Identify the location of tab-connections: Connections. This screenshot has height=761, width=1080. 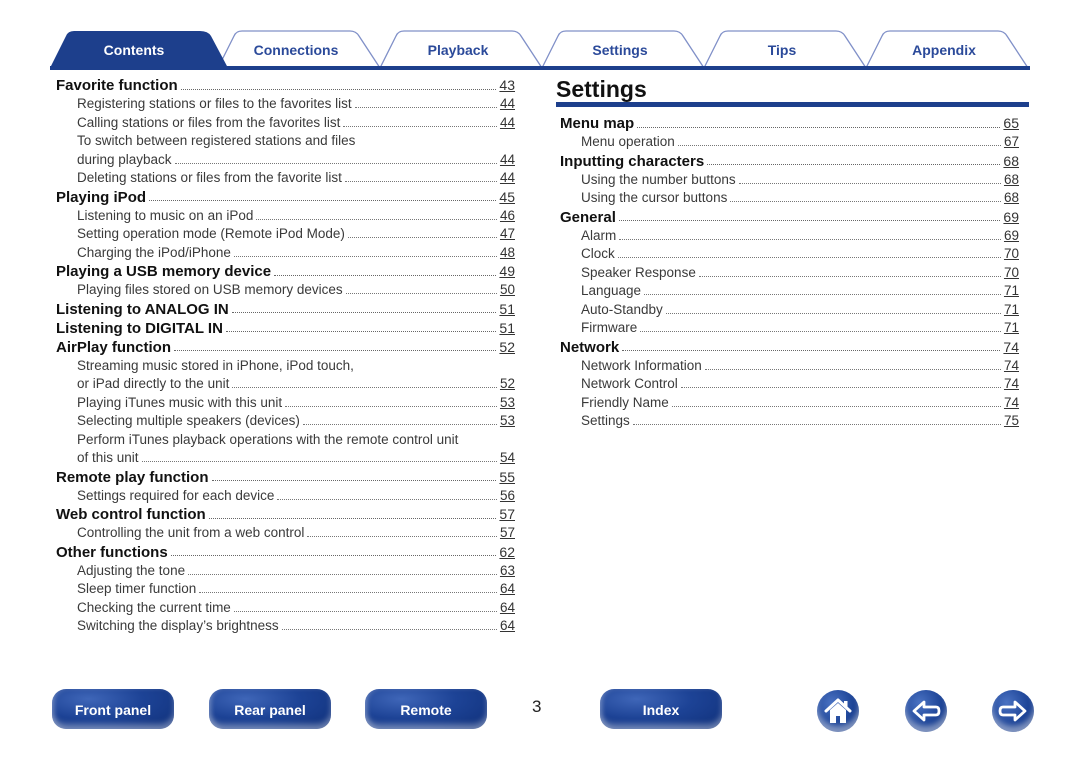
(296, 50).